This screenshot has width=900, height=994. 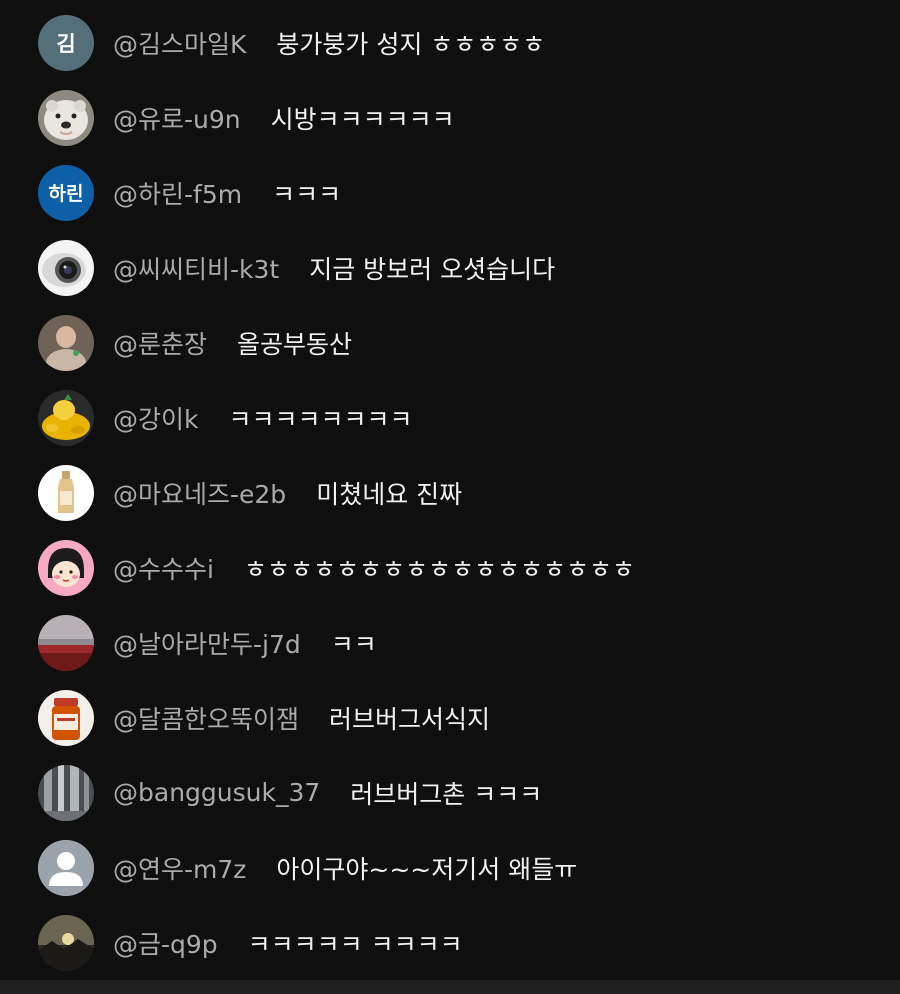 I want to click on author-name: @룬춘장, so click(x=160, y=343).